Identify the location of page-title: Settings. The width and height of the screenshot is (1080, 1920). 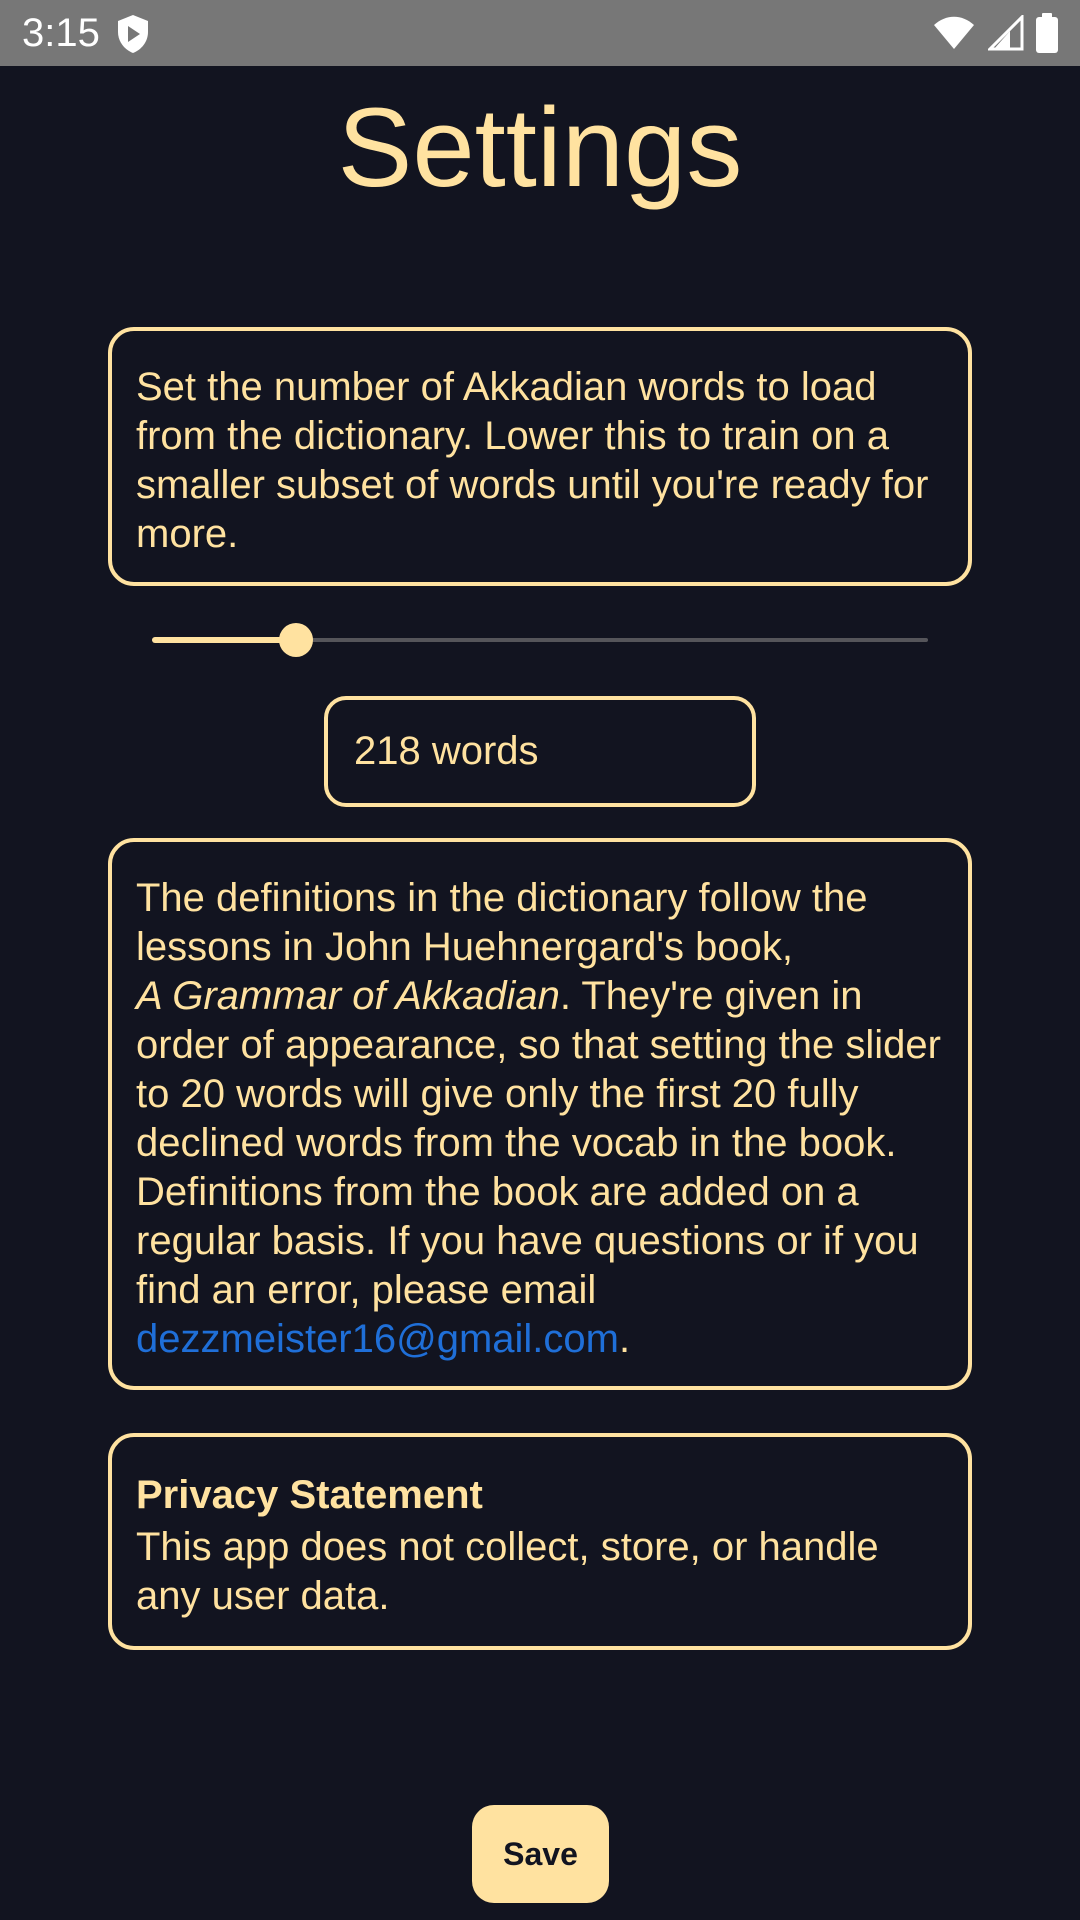
(540, 147).